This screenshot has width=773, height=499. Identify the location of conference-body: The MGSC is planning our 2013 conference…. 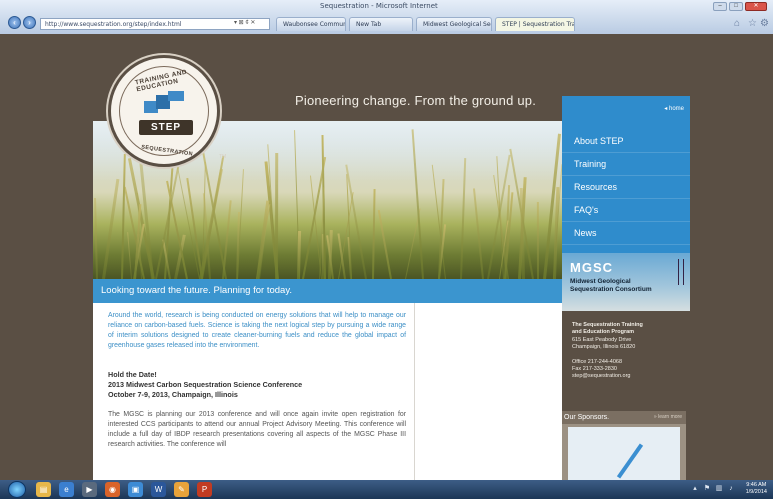
(257, 429).